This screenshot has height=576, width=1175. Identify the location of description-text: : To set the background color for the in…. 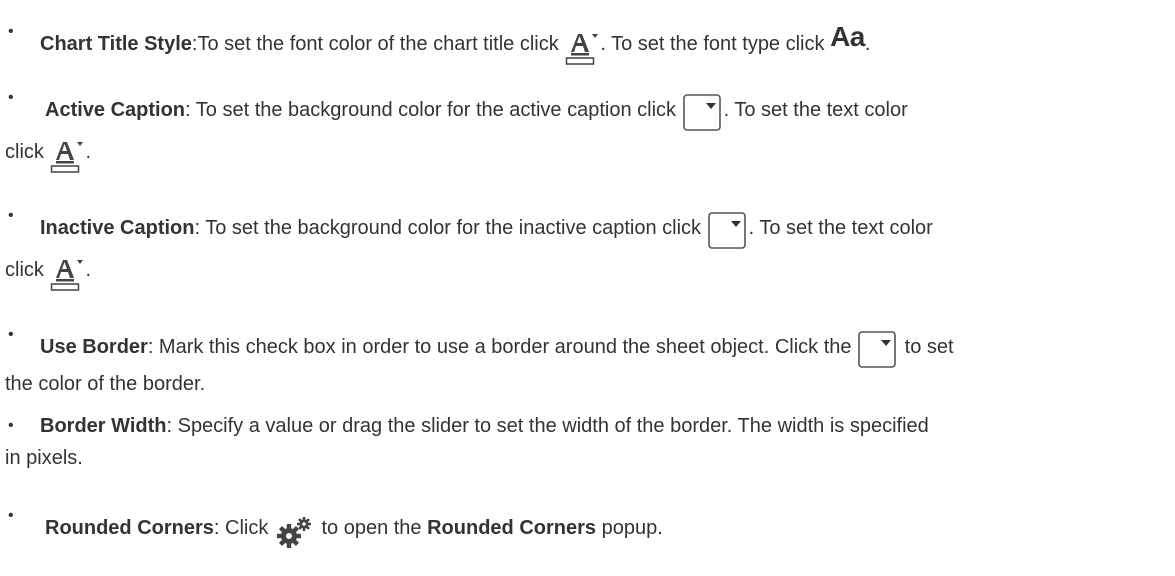
(450, 228).